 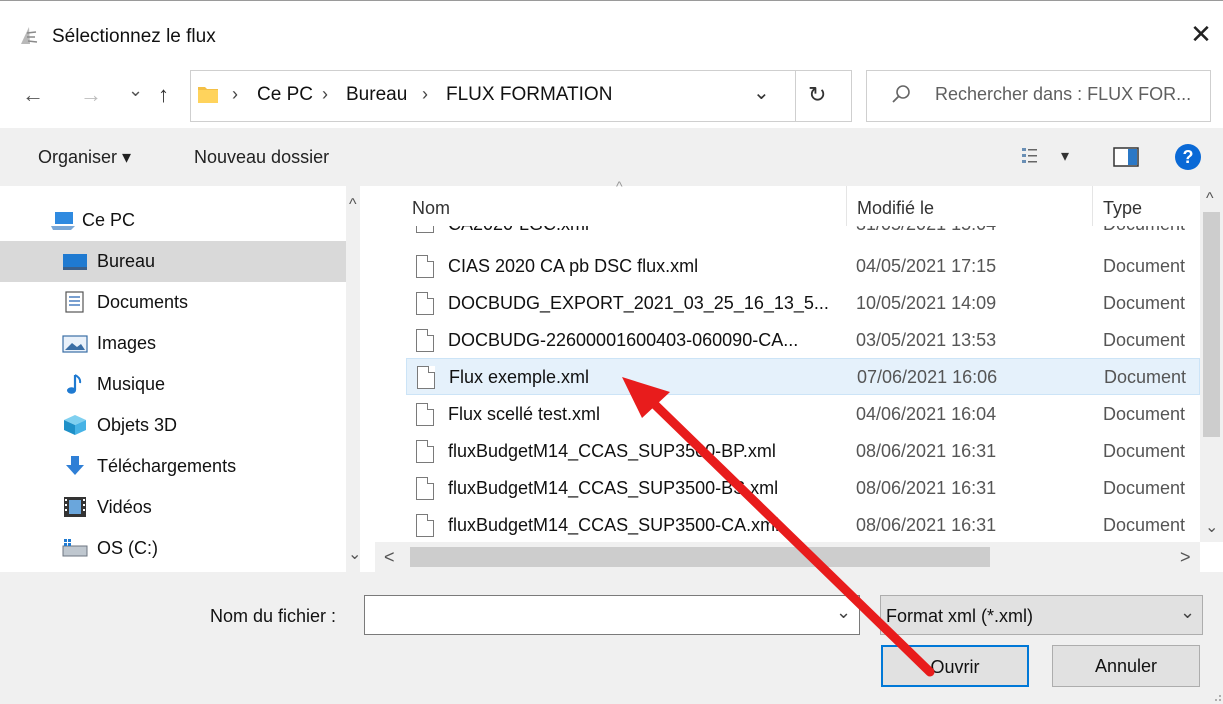 What do you see at coordinates (1126, 157) in the screenshot?
I see `preview-pane-icon` at bounding box center [1126, 157].